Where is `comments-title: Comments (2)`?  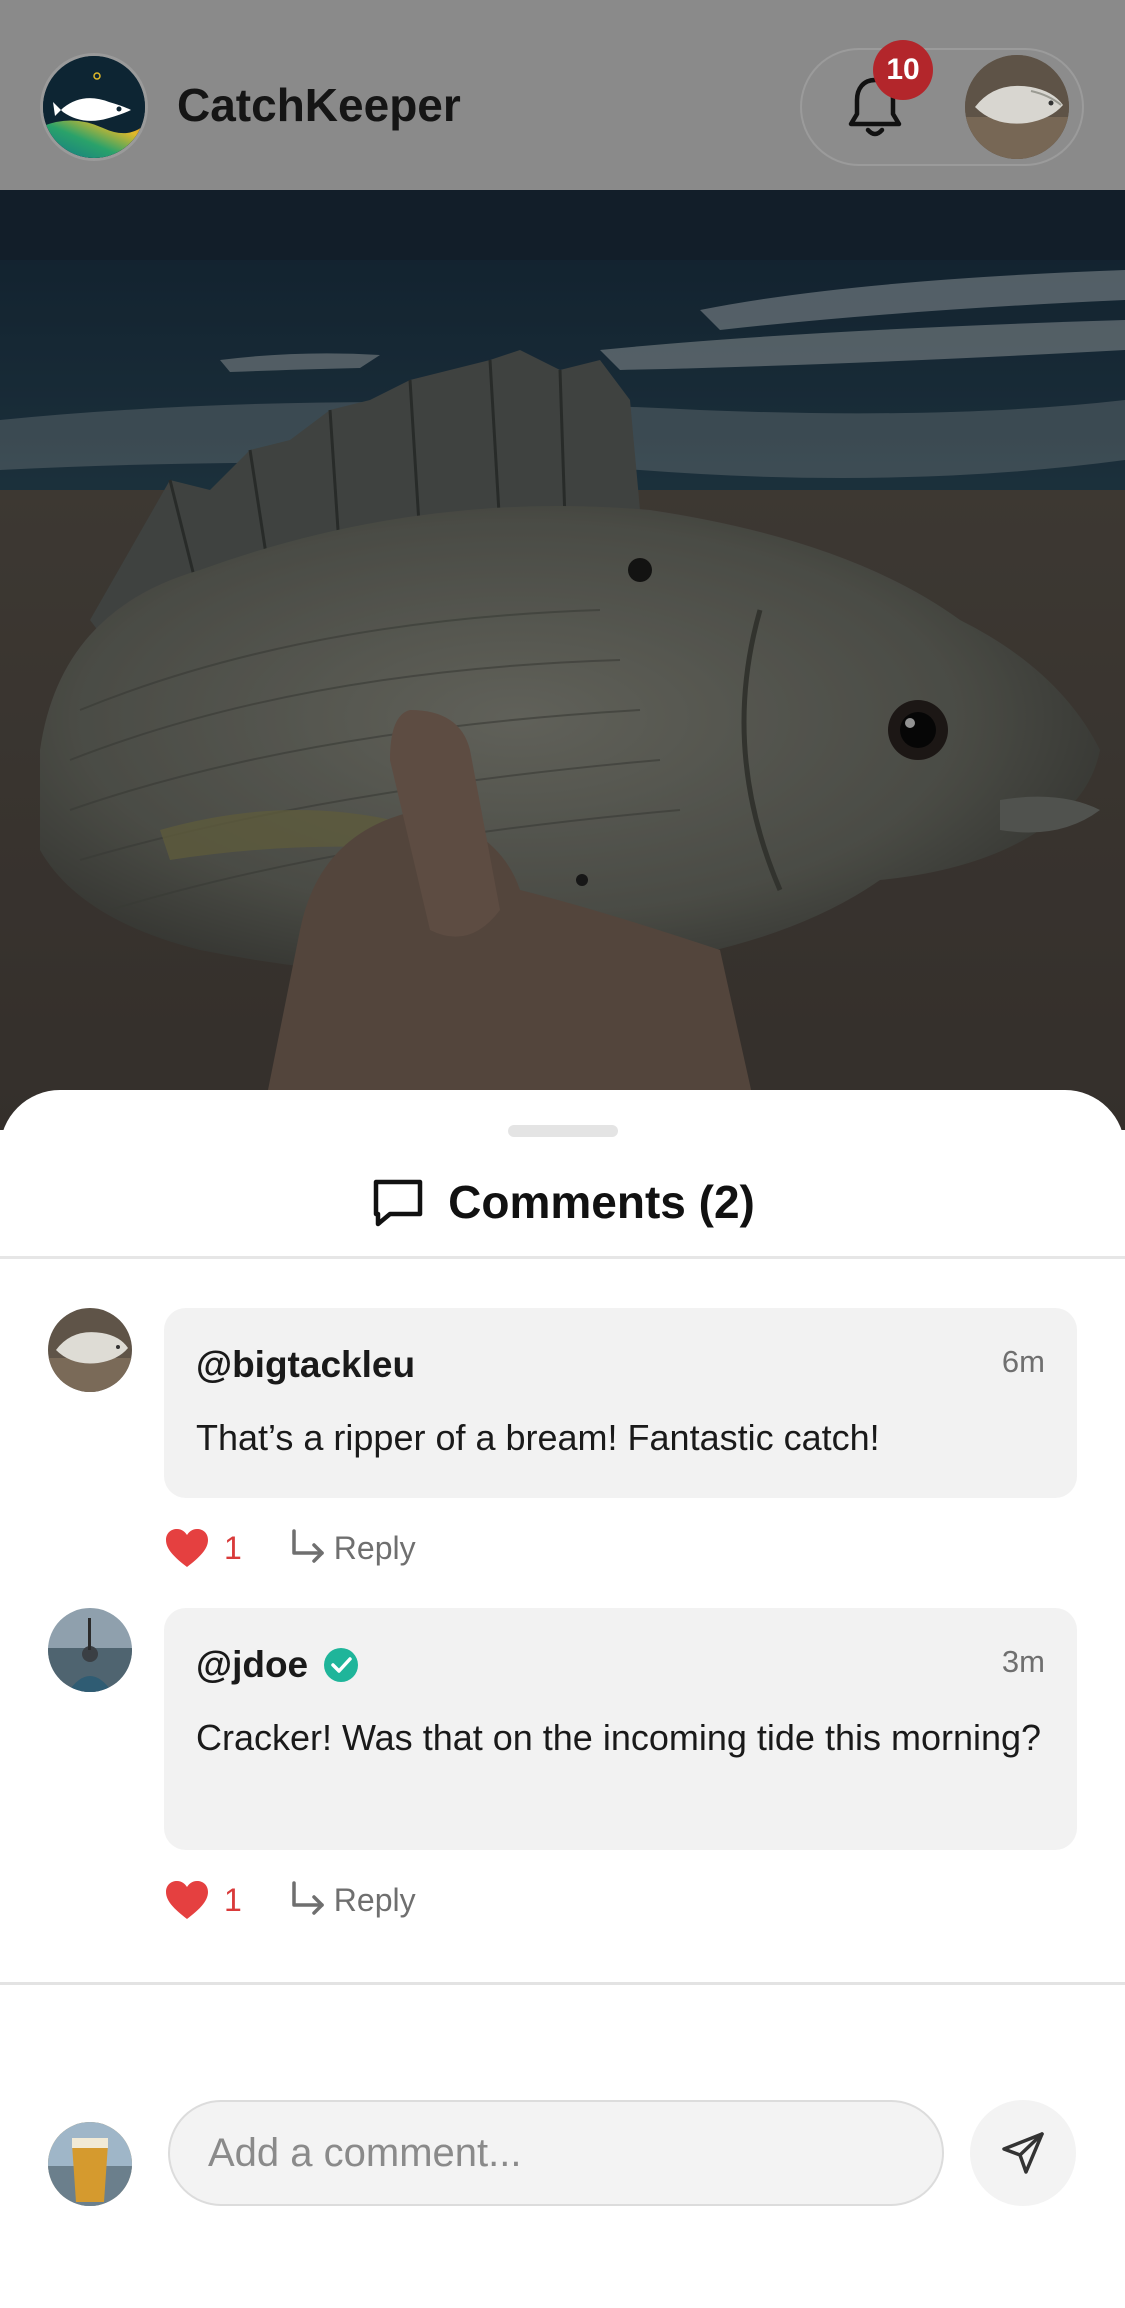 comments-title: Comments (2) is located at coordinates (601, 1202).